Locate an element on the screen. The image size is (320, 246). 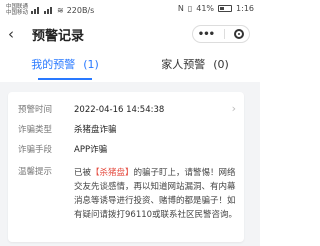
tip-label: 温馨提示 is located at coordinates (35, 172).